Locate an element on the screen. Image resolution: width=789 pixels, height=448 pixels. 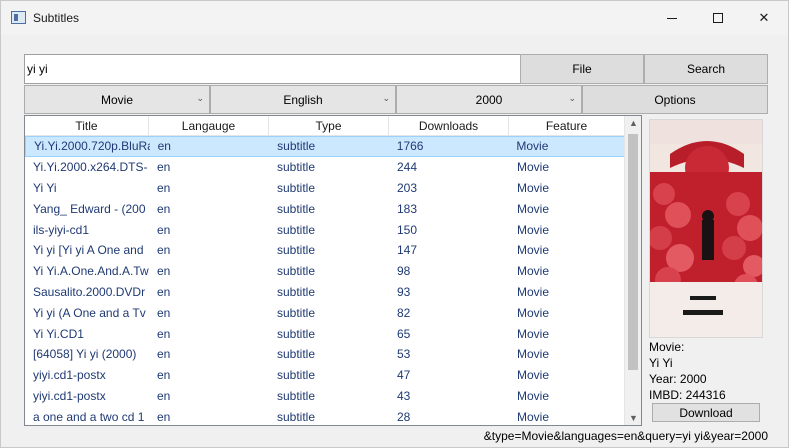
type-dropdown-value: Movie is located at coordinates (116, 99).